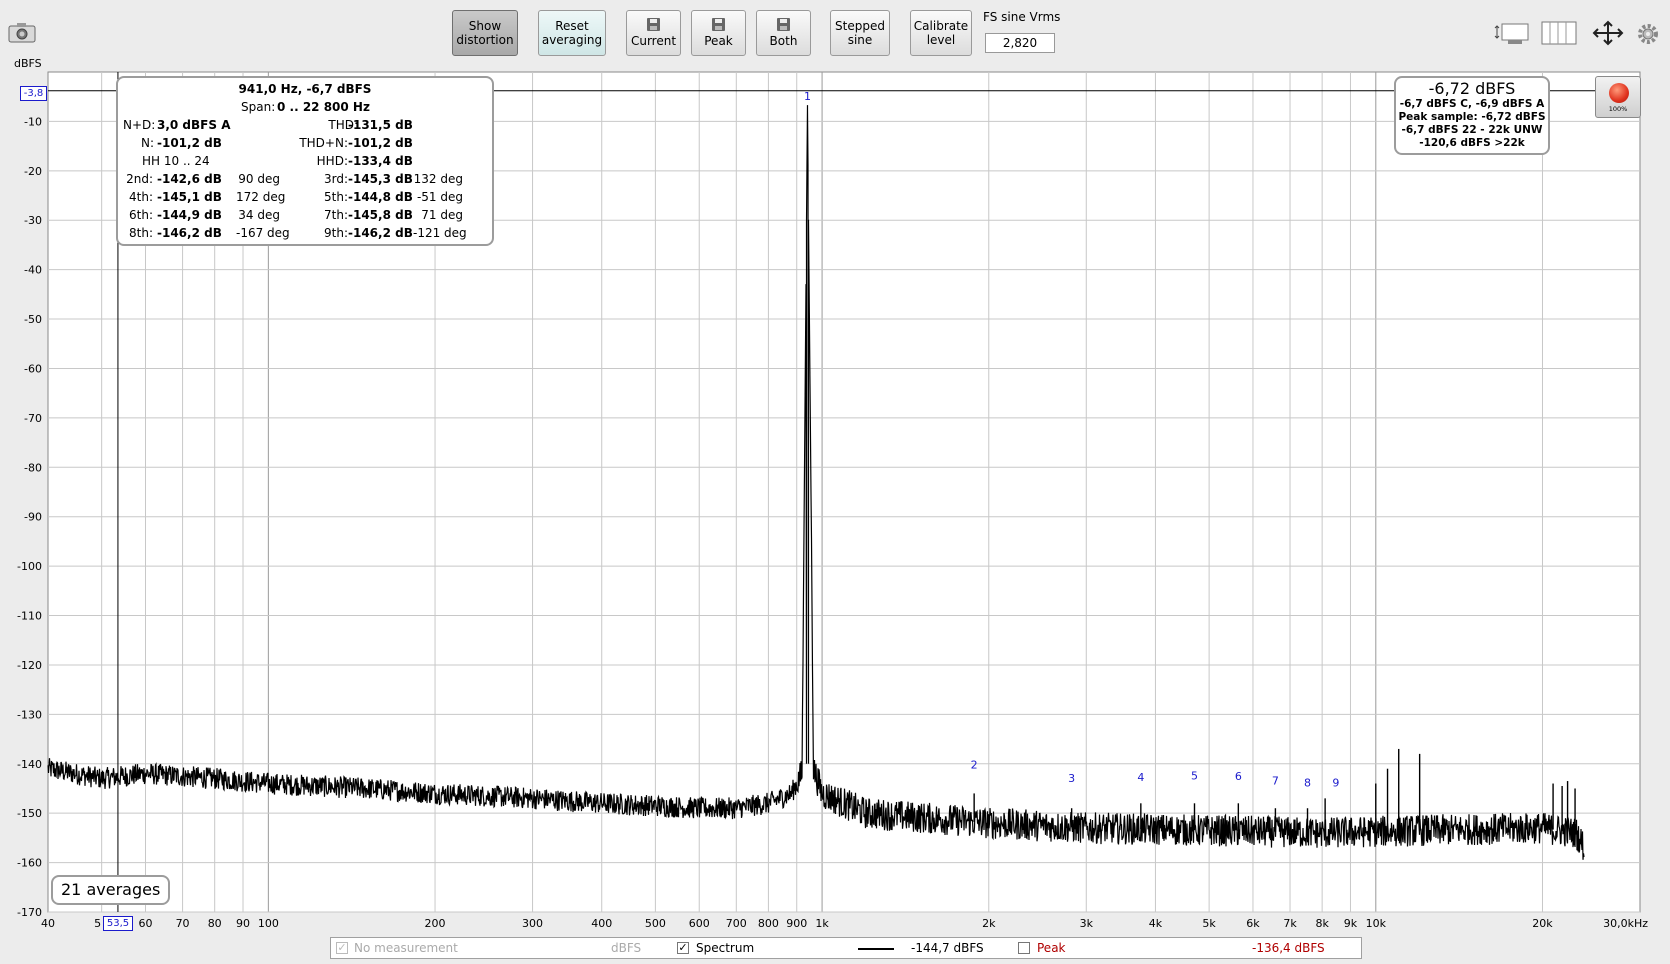  What do you see at coordinates (1156, 923) in the screenshot?
I see `x-tick-label: 4k` at bounding box center [1156, 923].